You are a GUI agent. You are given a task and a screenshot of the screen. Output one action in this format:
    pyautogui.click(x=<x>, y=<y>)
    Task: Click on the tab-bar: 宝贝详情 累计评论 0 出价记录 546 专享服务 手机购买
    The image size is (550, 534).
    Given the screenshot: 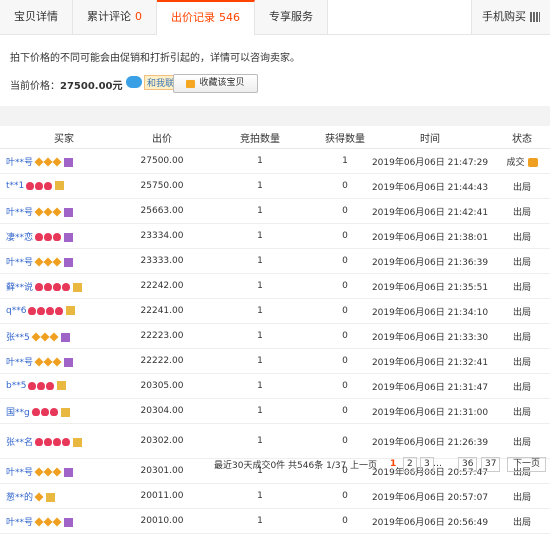 What is the action you would take?
    pyautogui.click(x=275, y=18)
    